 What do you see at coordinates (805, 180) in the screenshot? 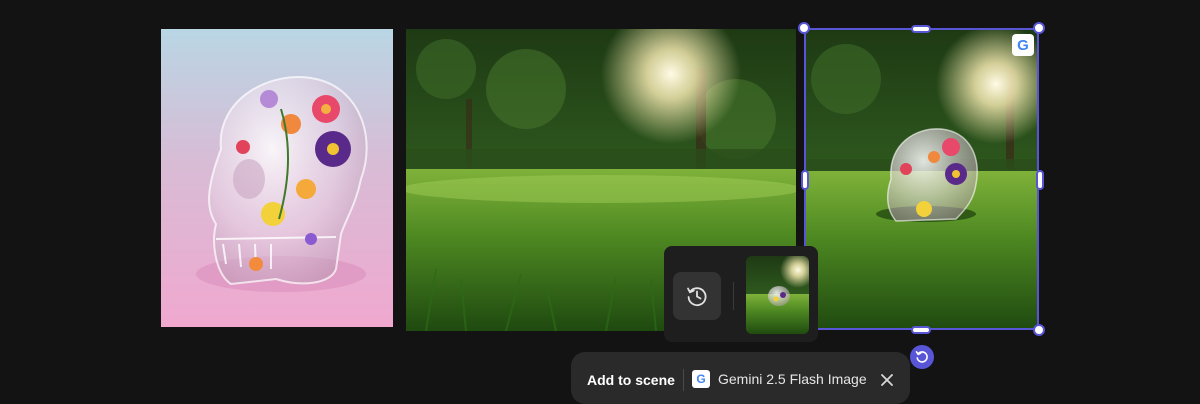
I see `resize-handle-left` at bounding box center [805, 180].